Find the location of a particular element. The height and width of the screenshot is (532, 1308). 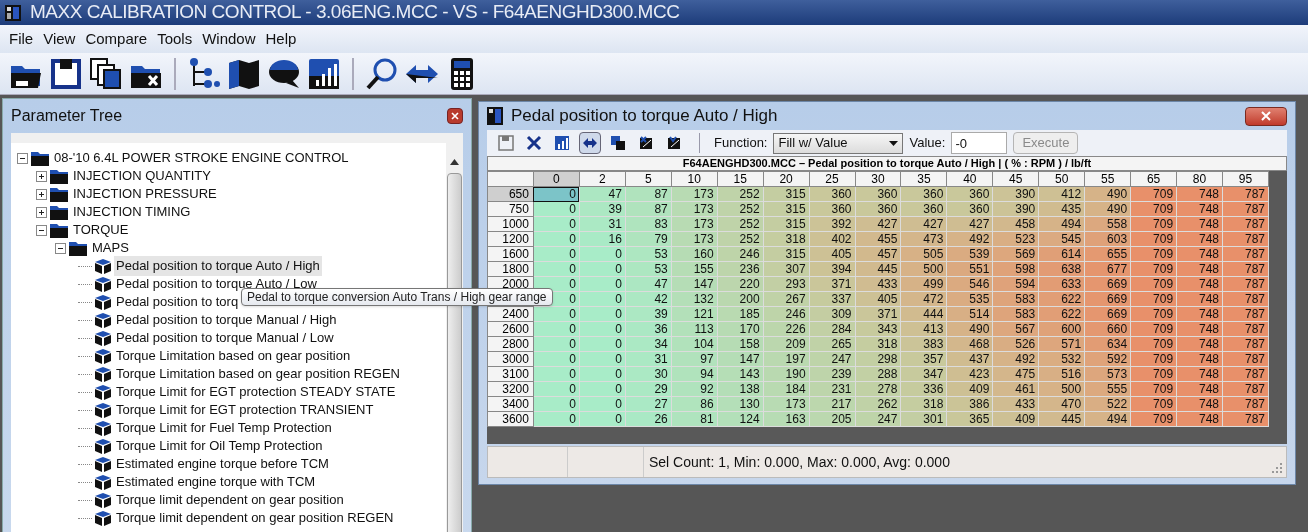

table-caption: F64AENGHD300.MCC – Pedal position to torque Auto / High | ( % : RPM ) / lb/ft is located at coordinates (887, 163).